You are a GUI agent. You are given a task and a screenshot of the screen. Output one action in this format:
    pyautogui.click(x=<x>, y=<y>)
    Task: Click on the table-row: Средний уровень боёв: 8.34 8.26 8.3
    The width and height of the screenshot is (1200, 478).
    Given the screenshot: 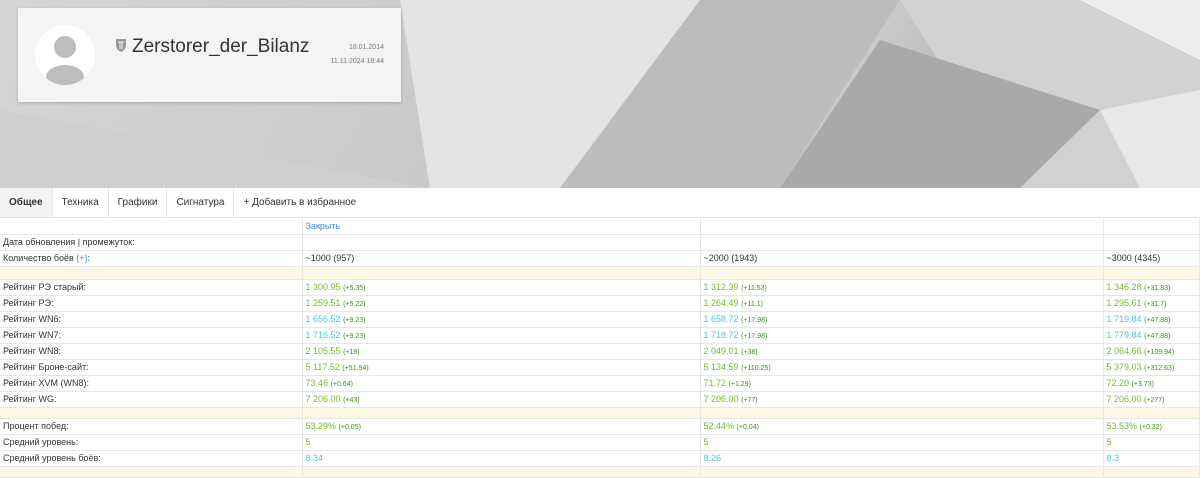 What is the action you would take?
    pyautogui.click(x=600, y=458)
    